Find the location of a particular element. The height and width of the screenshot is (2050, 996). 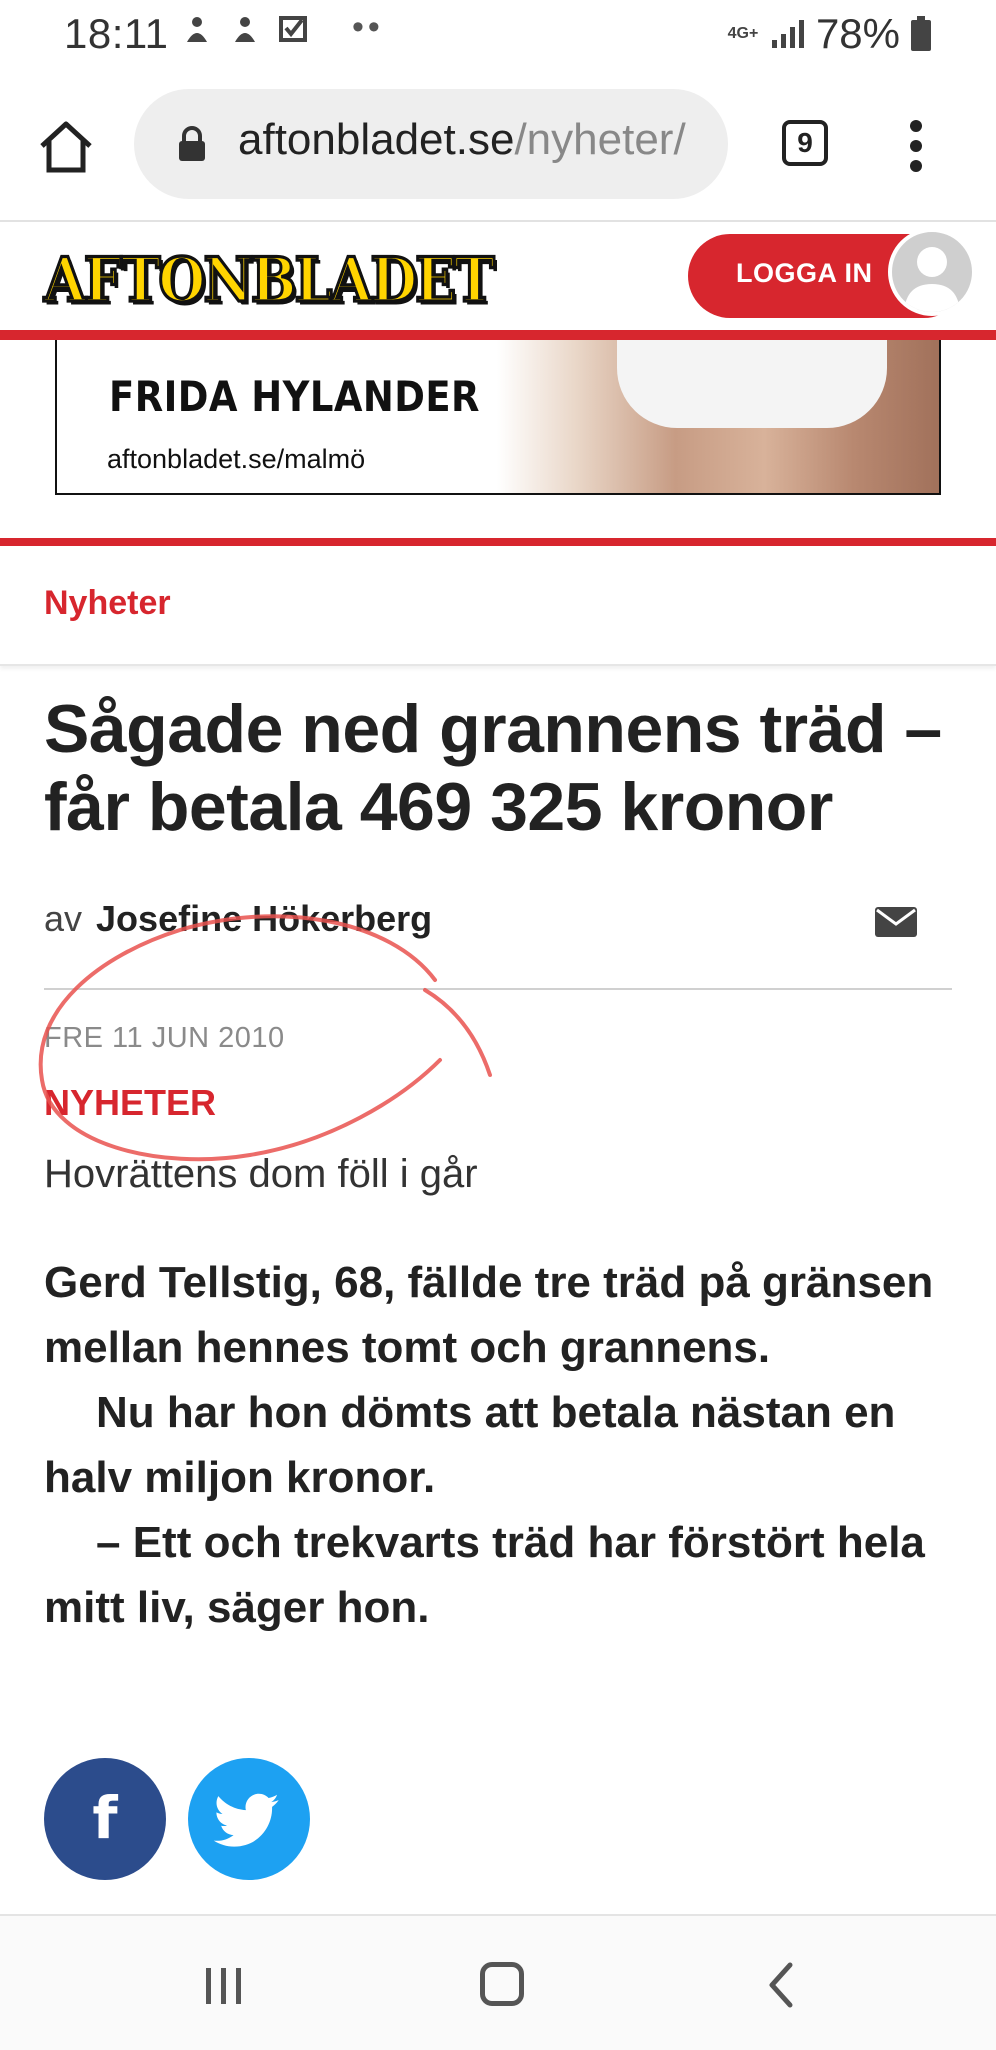

mail-icon is located at coordinates (896, 922).